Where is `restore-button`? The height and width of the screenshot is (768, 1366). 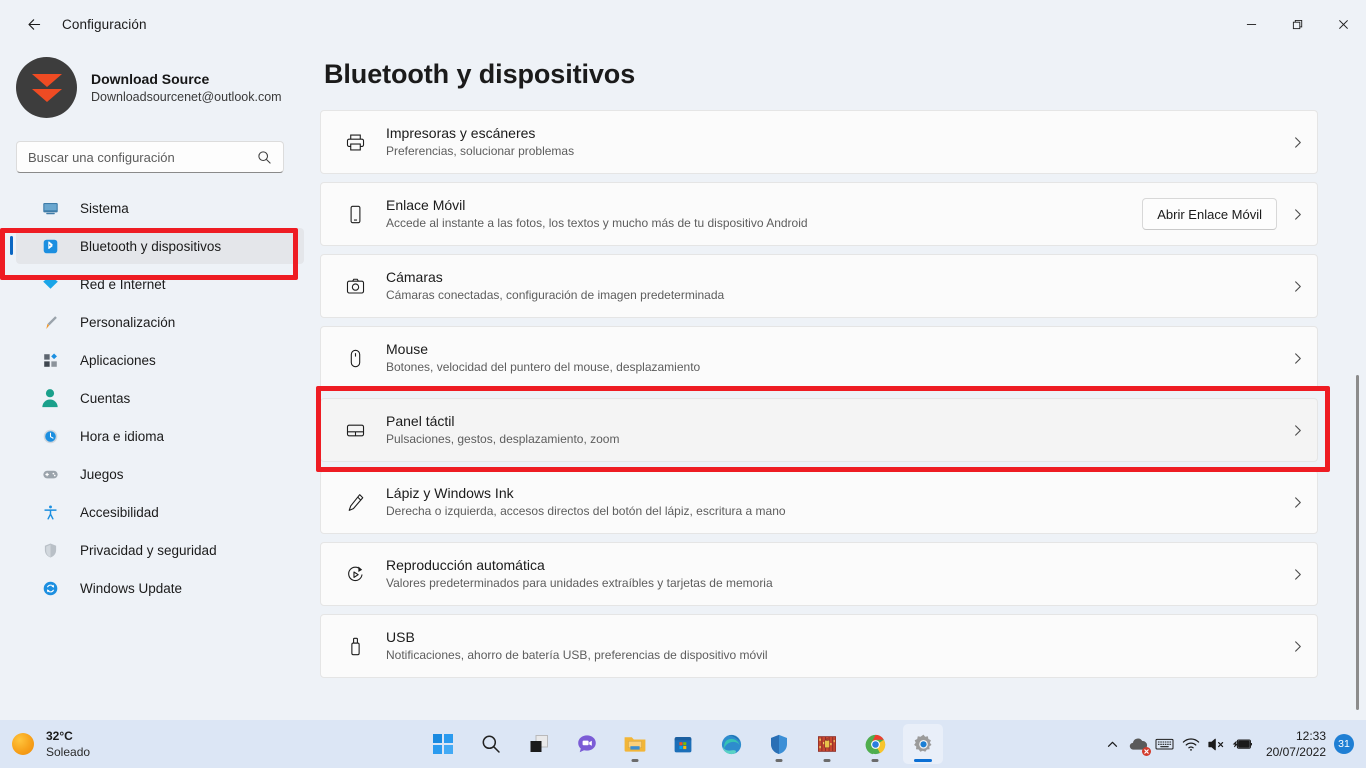 restore-button is located at coordinates (1297, 24).